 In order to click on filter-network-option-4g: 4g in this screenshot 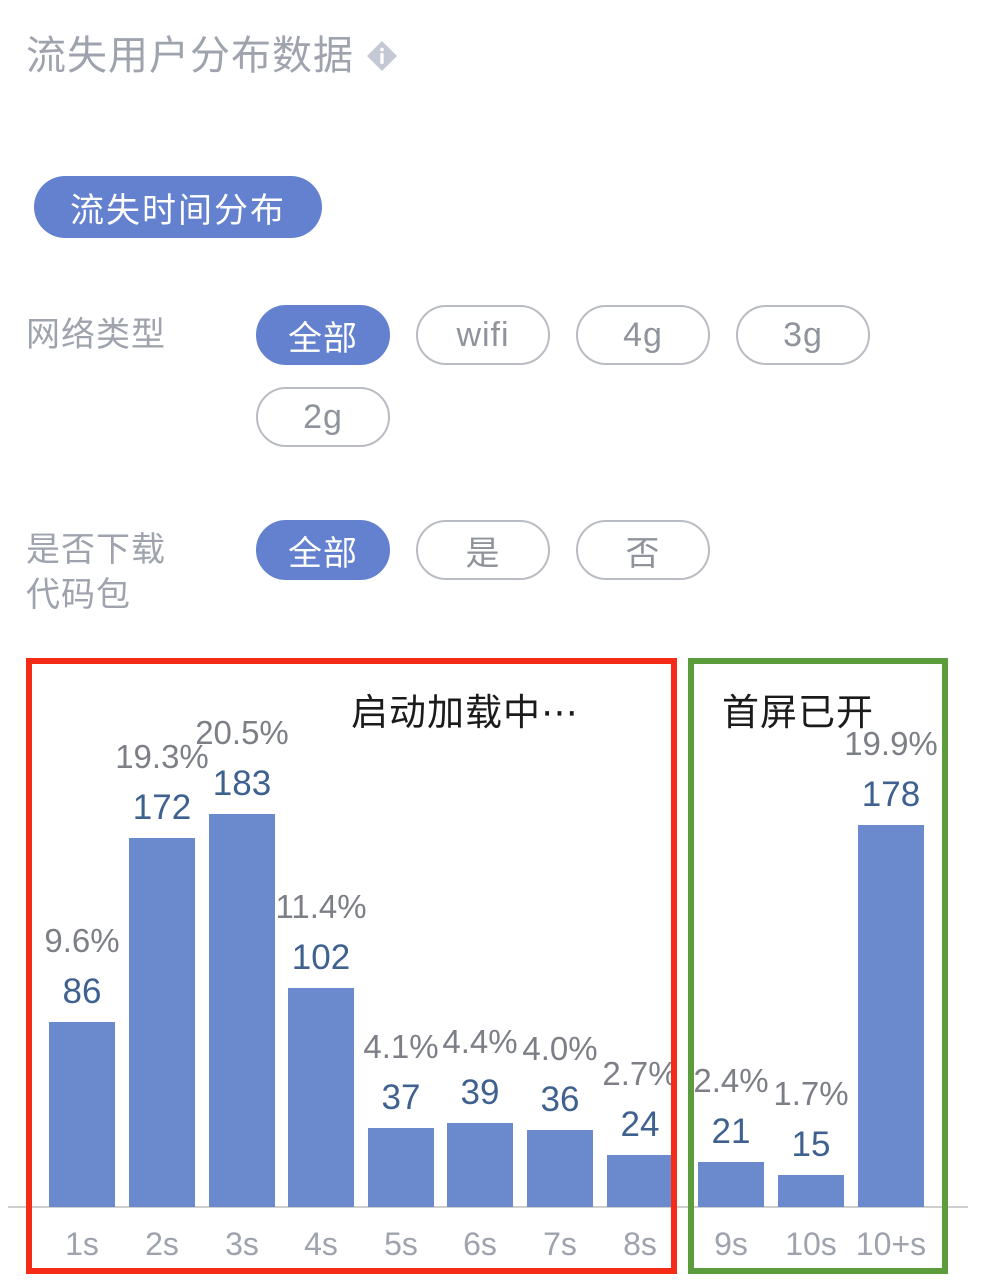, I will do `click(643, 335)`.